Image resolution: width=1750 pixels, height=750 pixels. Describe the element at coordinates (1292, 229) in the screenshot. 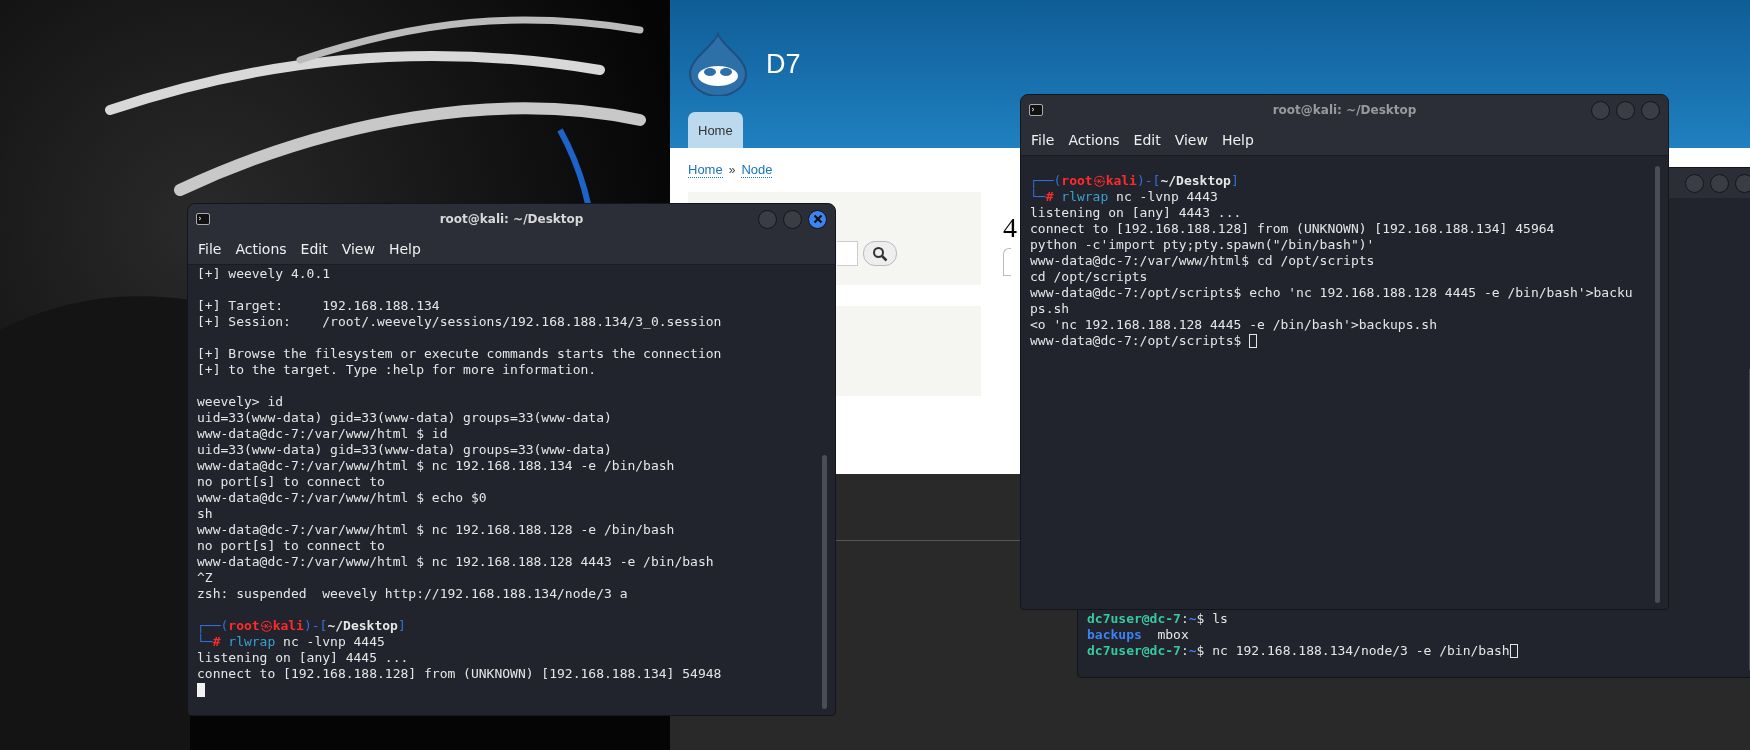

I see `terminal-line: connect to [192.168.188.128] from (UNKNOWN) [192.168.188.134] 45964` at that location.